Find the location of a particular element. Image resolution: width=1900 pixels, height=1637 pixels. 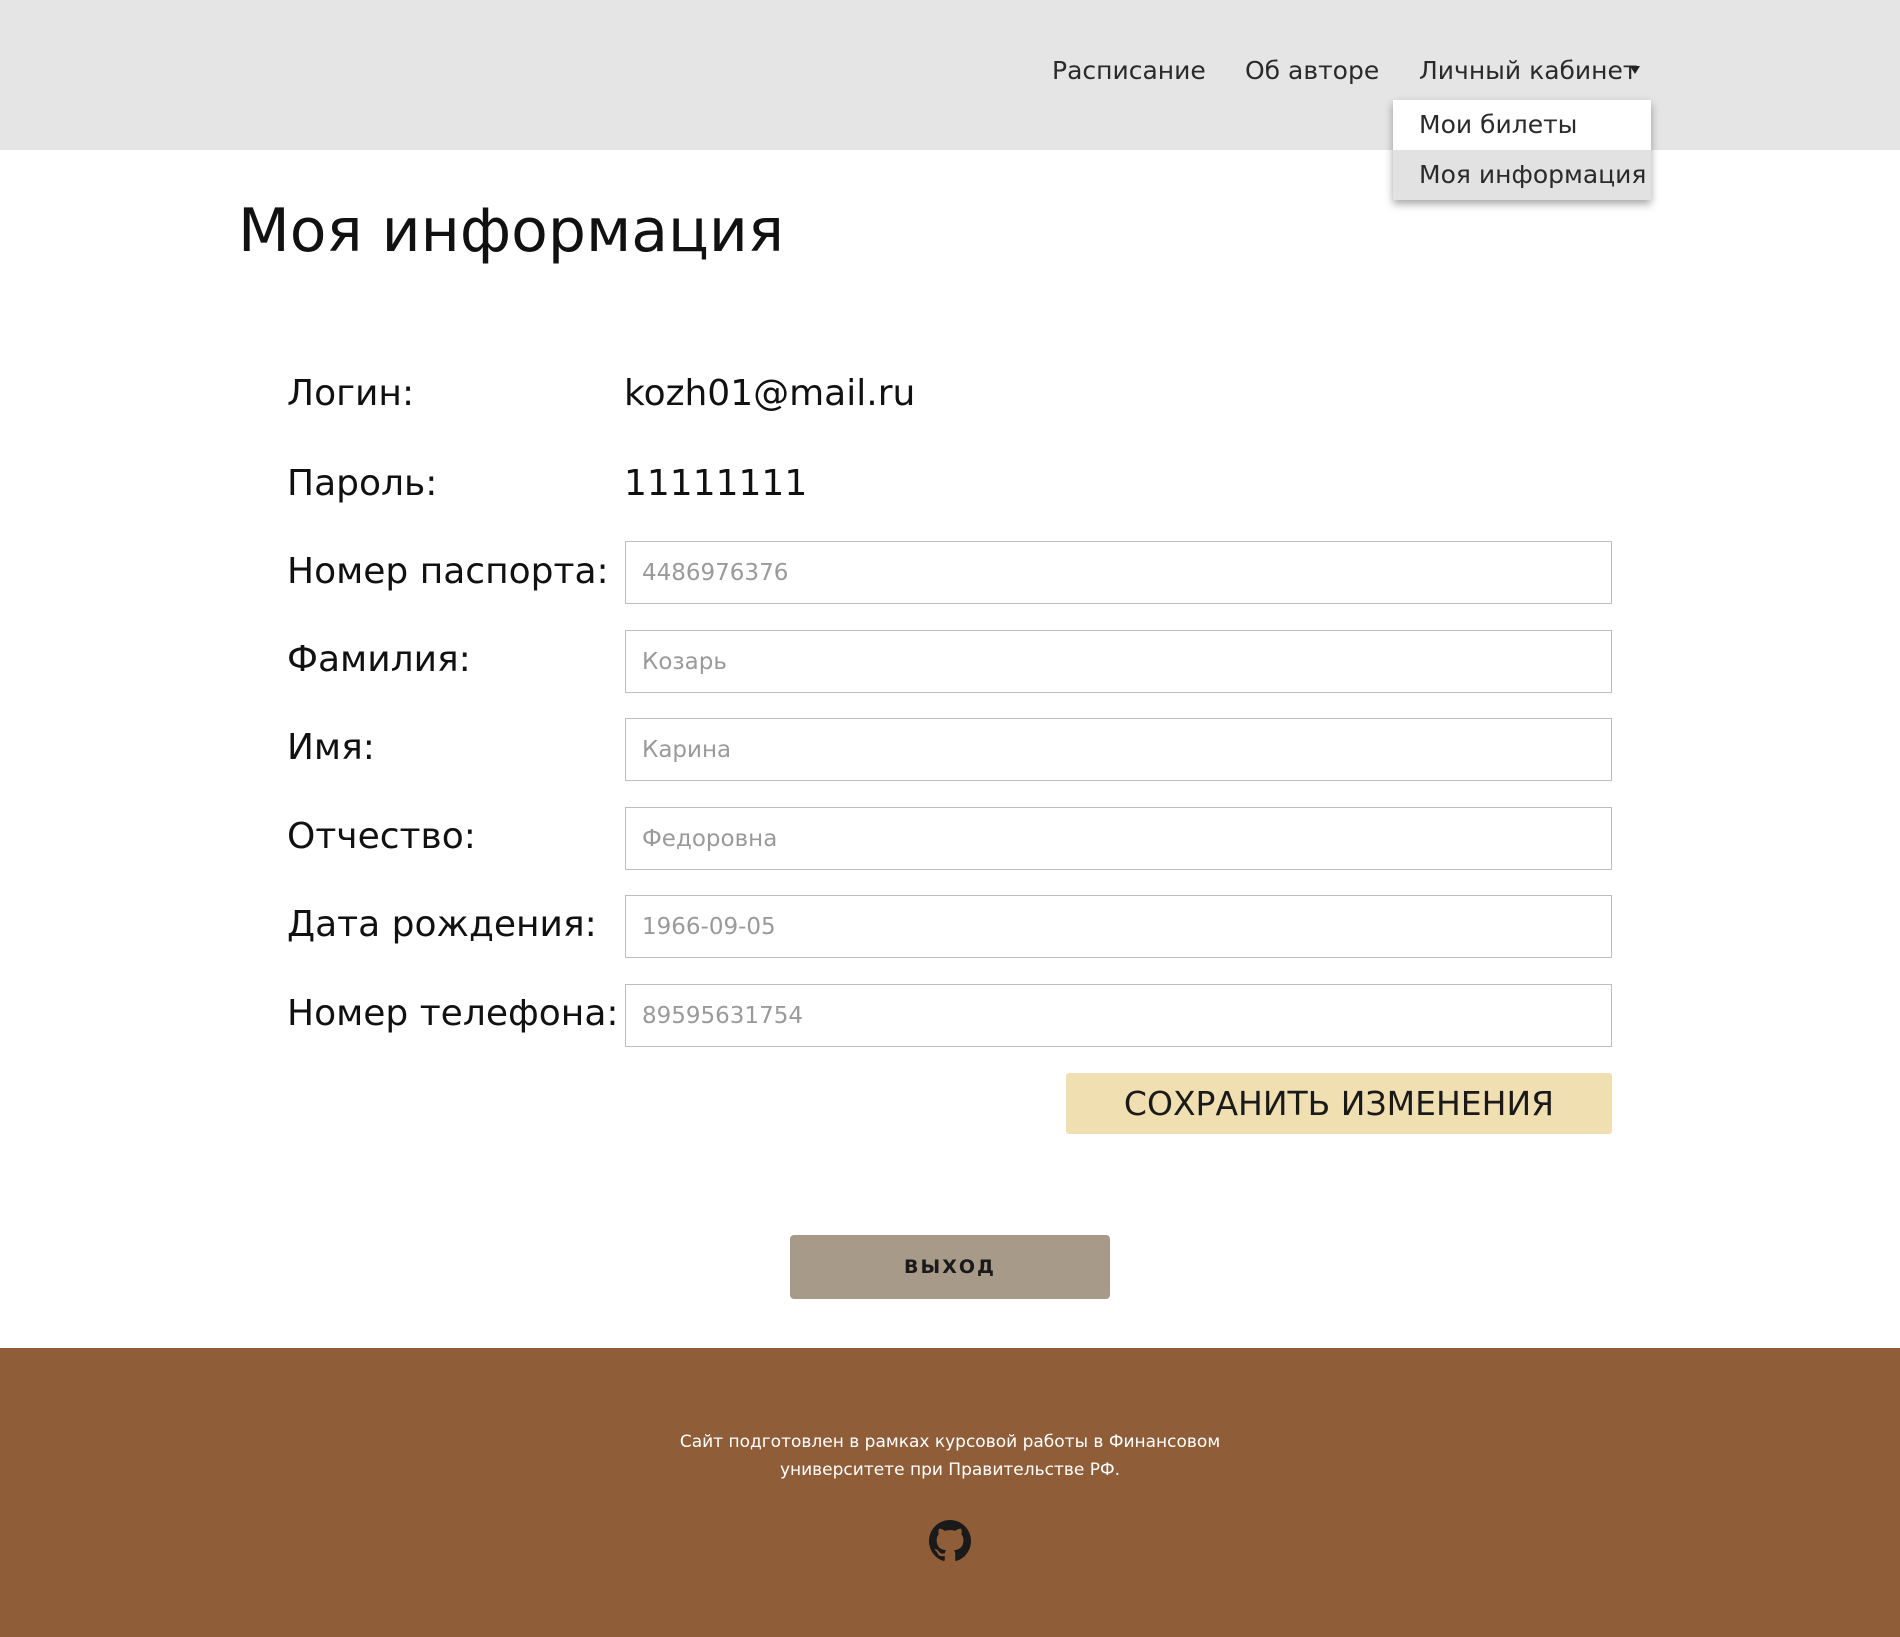

menu-item-my-tickets: Мои билеты is located at coordinates (1522, 125).